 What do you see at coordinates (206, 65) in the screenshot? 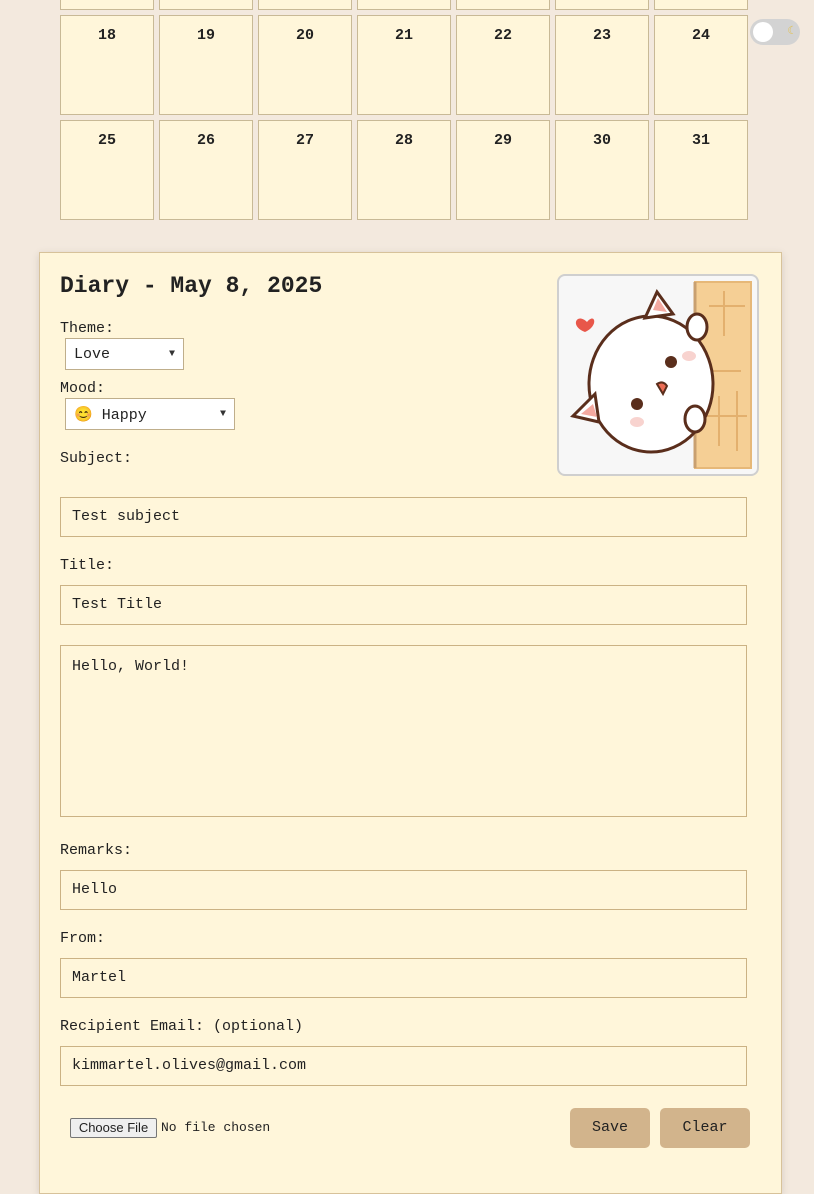
I see `calendar-day: 19` at bounding box center [206, 65].